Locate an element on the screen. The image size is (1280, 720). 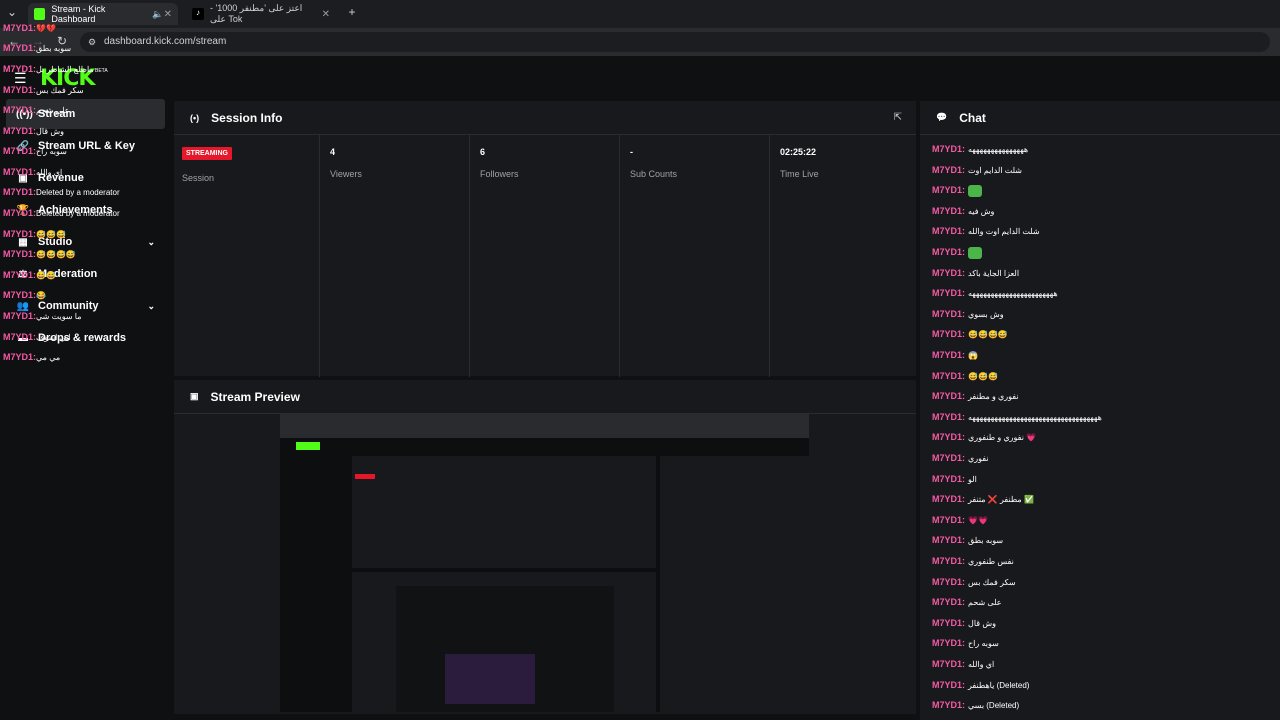
tab-kick-dashboard: Stream - Kick Dashboard 🔈 ✕ is located at coordinates (103, 14).